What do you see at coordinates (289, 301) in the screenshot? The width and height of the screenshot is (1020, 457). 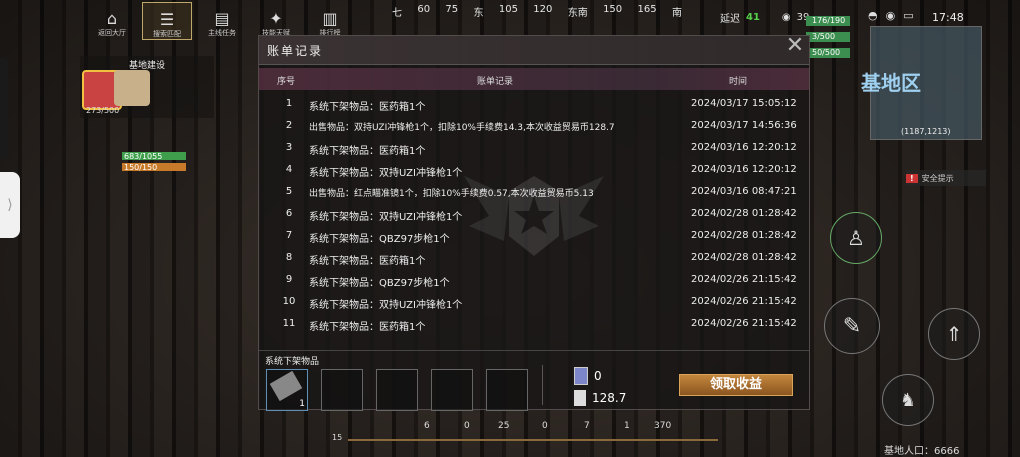 I see `row-number: 10` at bounding box center [289, 301].